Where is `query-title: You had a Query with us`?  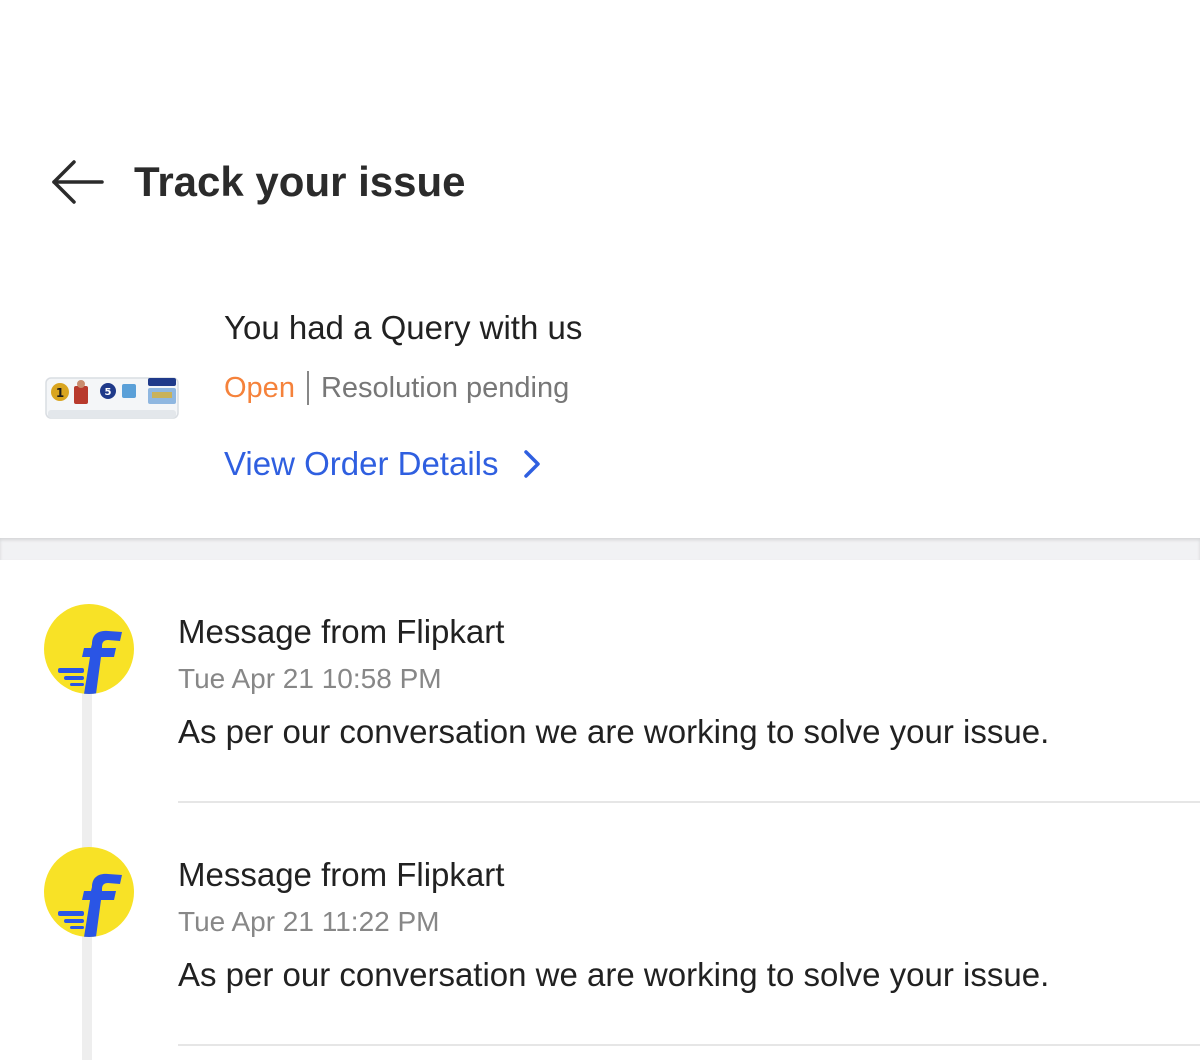 query-title: You had a Query with us is located at coordinates (403, 327).